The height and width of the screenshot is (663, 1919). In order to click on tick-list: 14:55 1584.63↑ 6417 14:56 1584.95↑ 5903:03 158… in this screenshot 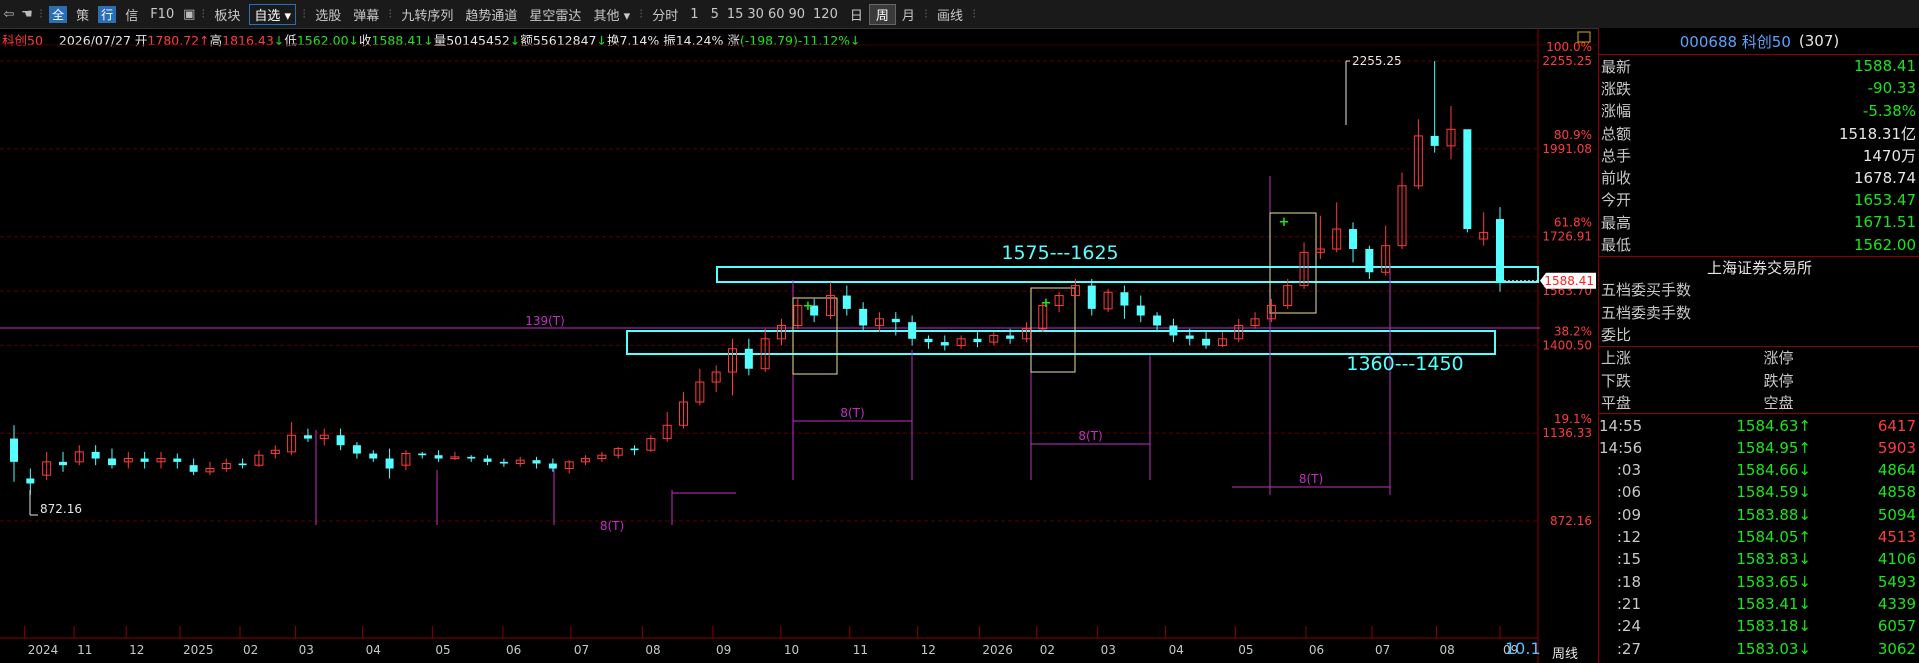, I will do `click(1759, 536)`.